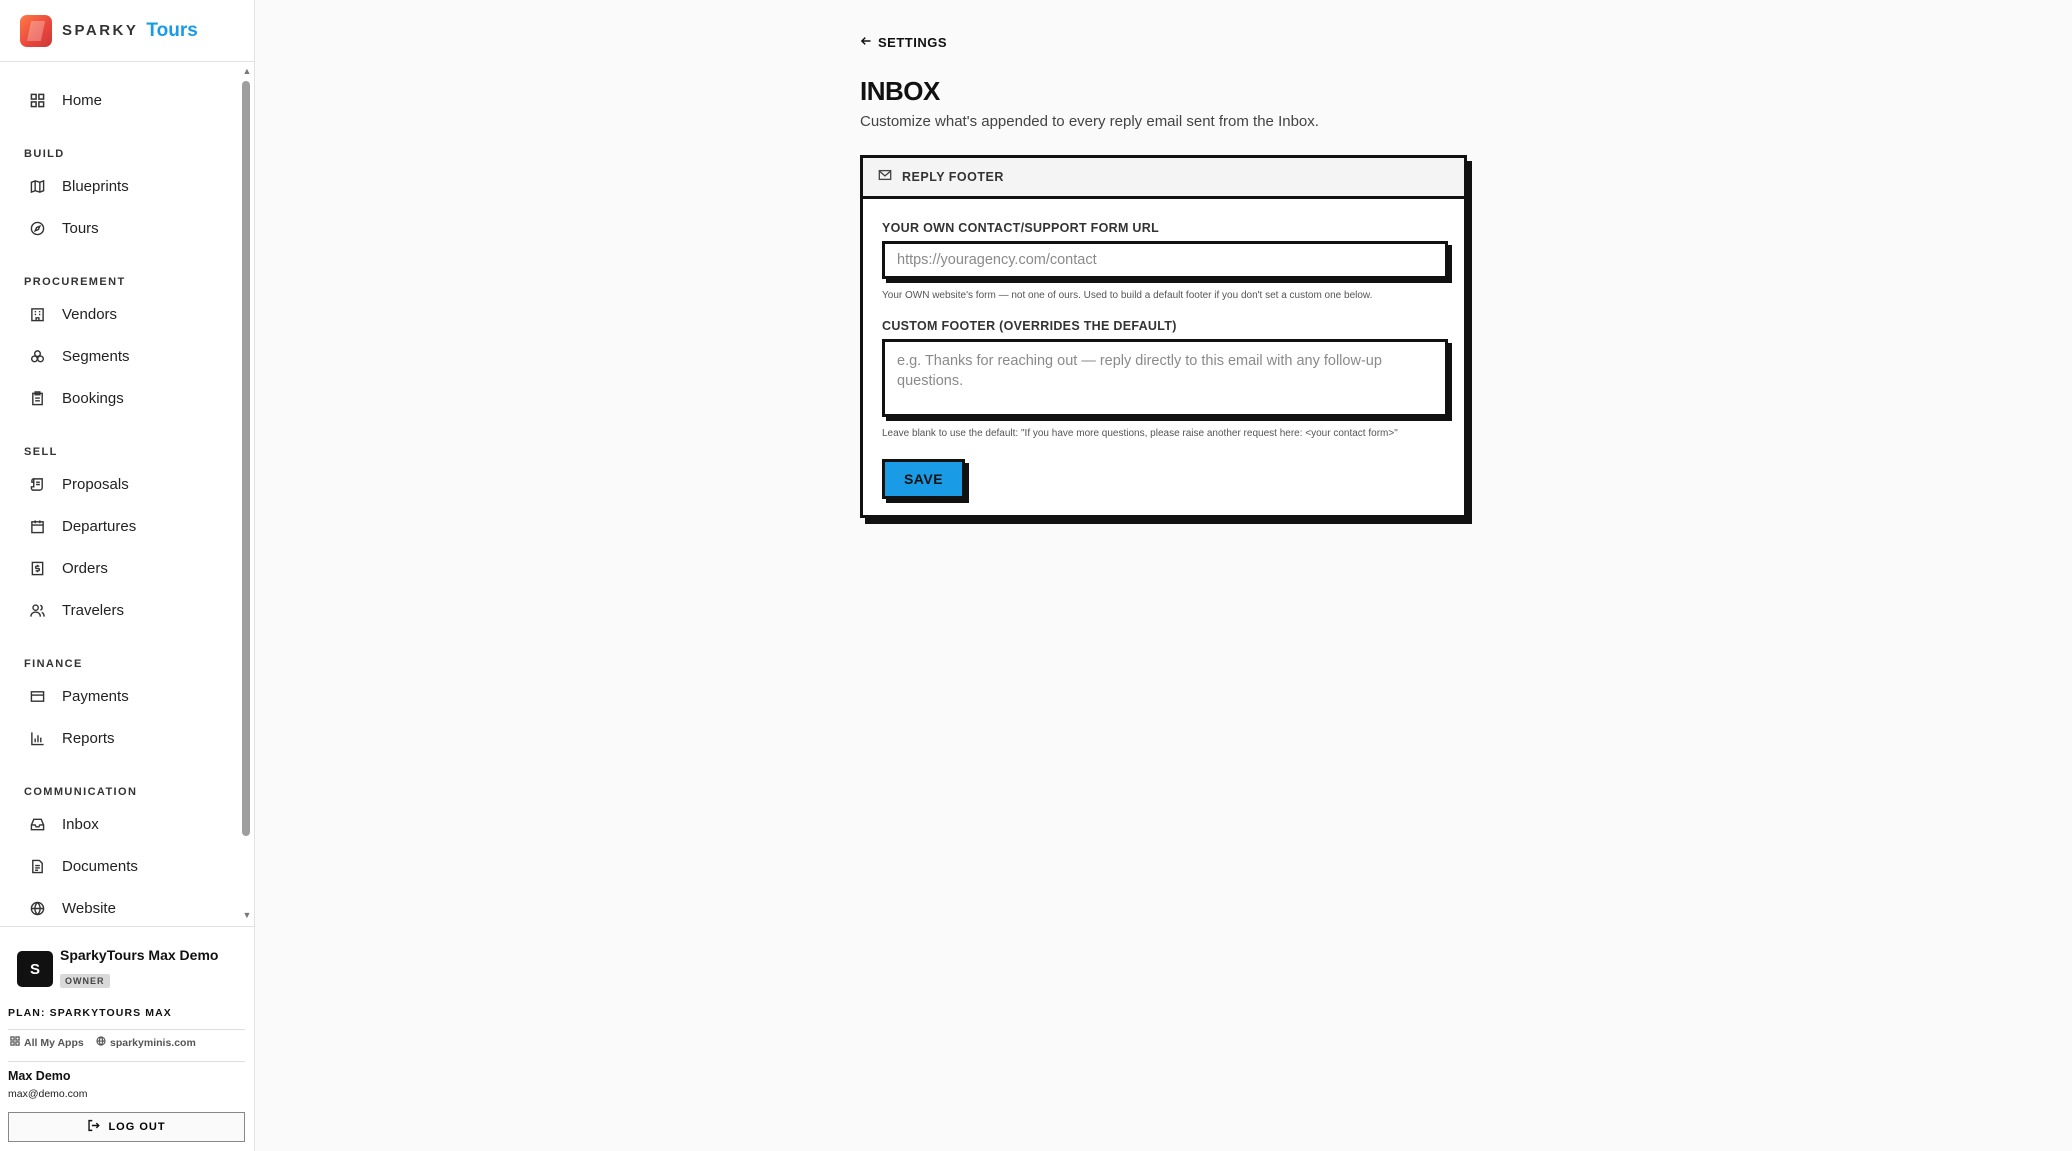  I want to click on url-field-wrapper, so click(1167, 262).